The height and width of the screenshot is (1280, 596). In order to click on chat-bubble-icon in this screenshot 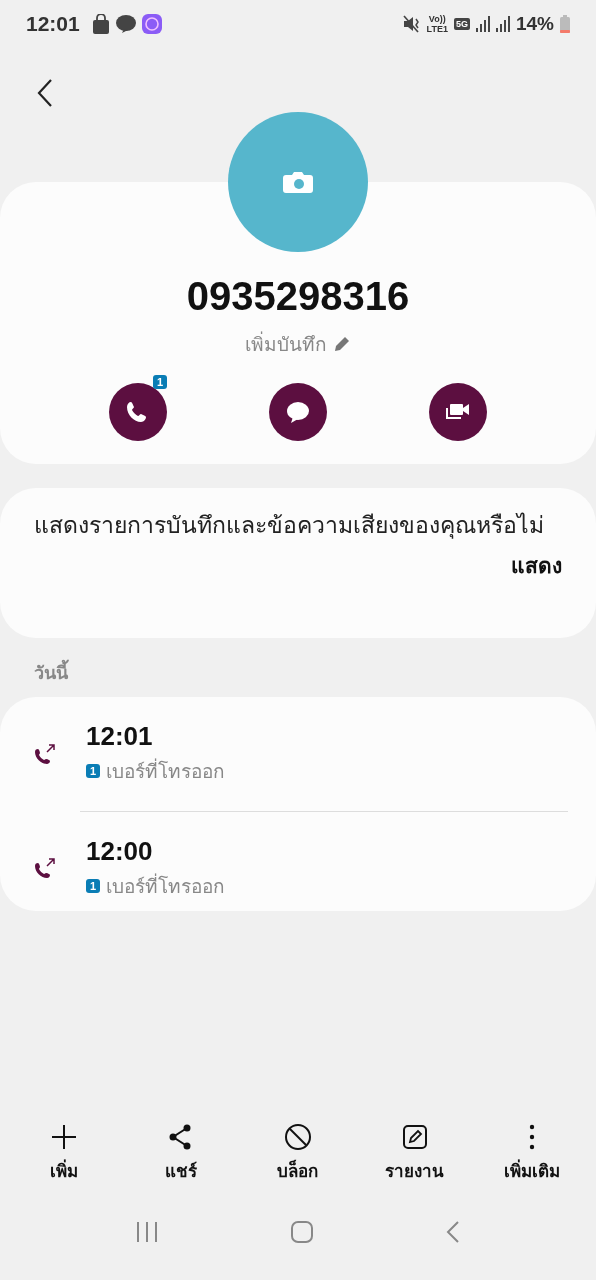, I will do `click(125, 24)`.